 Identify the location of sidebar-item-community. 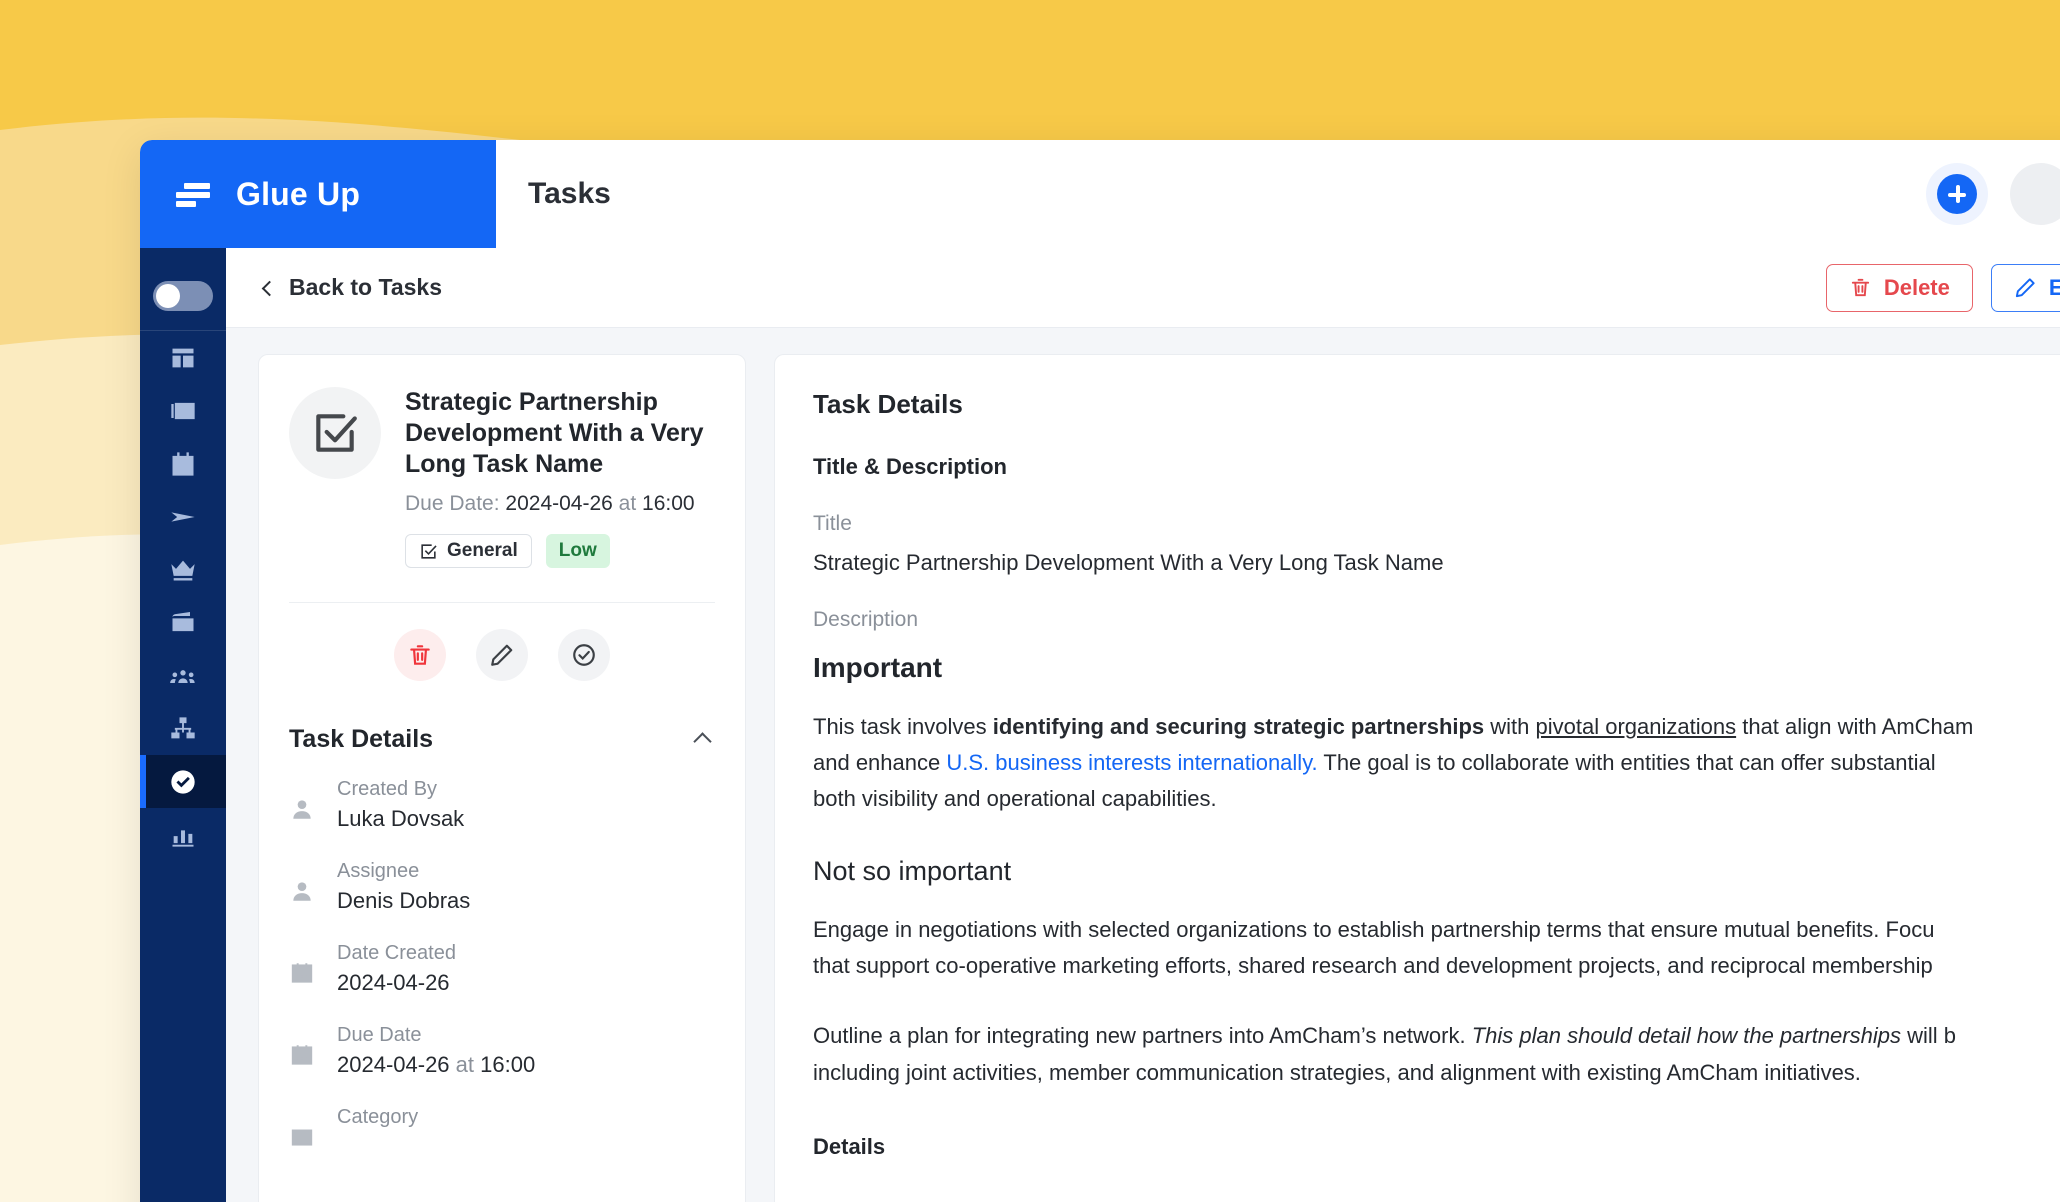
(183, 675).